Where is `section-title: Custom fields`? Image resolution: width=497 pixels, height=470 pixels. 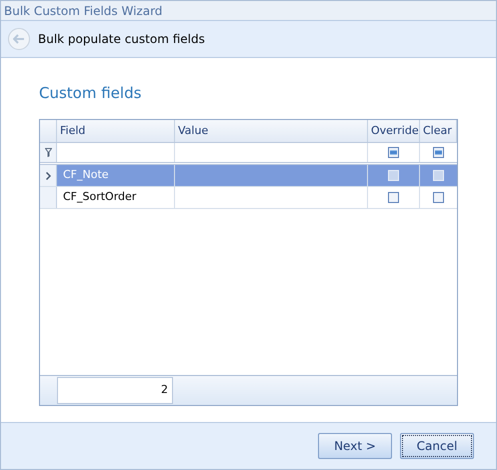 section-title: Custom fields is located at coordinates (90, 93).